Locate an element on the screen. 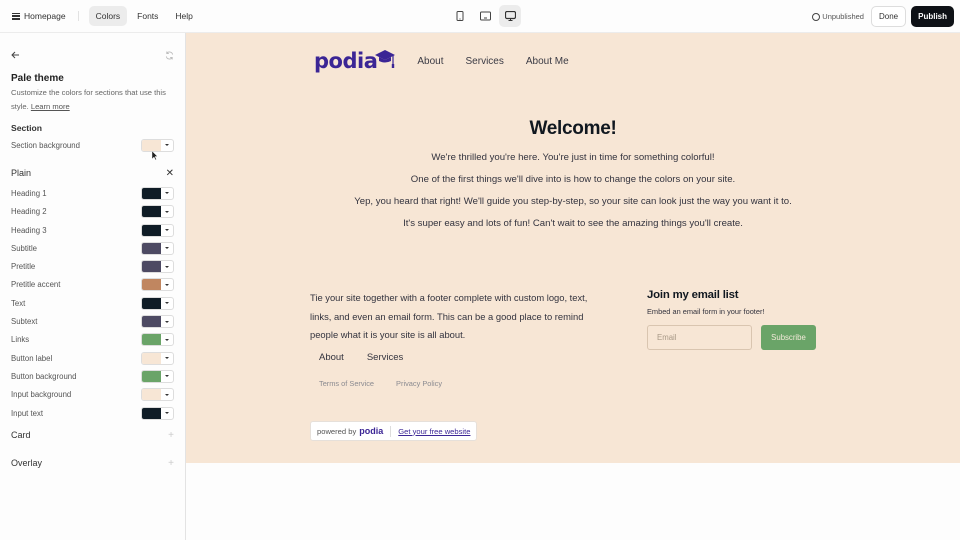 This screenshot has height=540, width=960. color-label: Links is located at coordinates (20, 340).